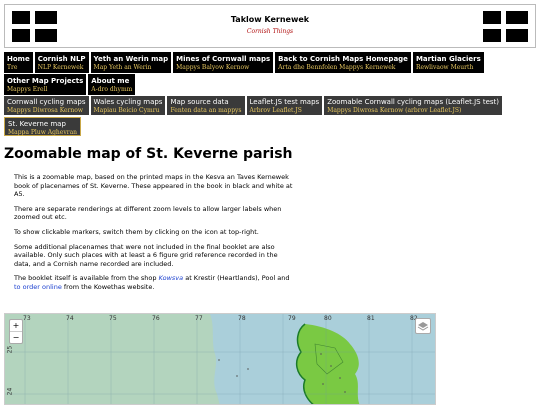  What do you see at coordinates (206, 105) in the screenshot?
I see `subnav-map-source-data: Map source data Fenten data an mappys` at bounding box center [206, 105].